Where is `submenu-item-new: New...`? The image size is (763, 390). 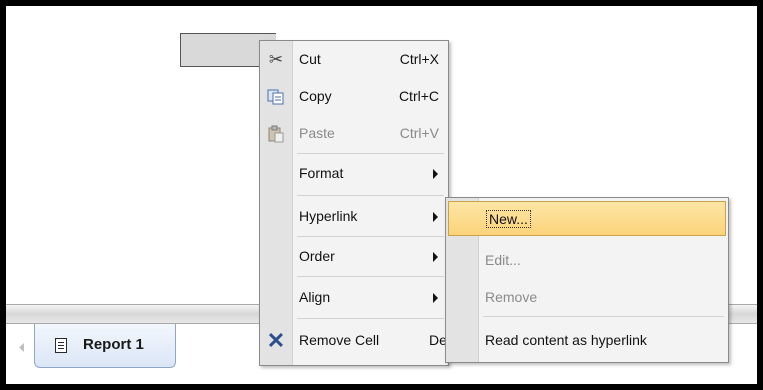 submenu-item-new: New... is located at coordinates (587, 218).